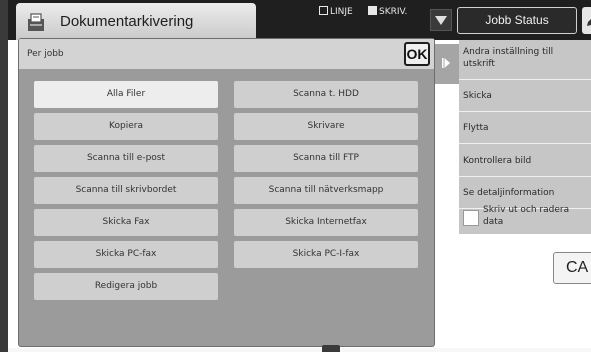 The height and width of the screenshot is (352, 591). Describe the element at coordinates (387, 11) in the screenshot. I see `print-status: SKRIV.` at that location.